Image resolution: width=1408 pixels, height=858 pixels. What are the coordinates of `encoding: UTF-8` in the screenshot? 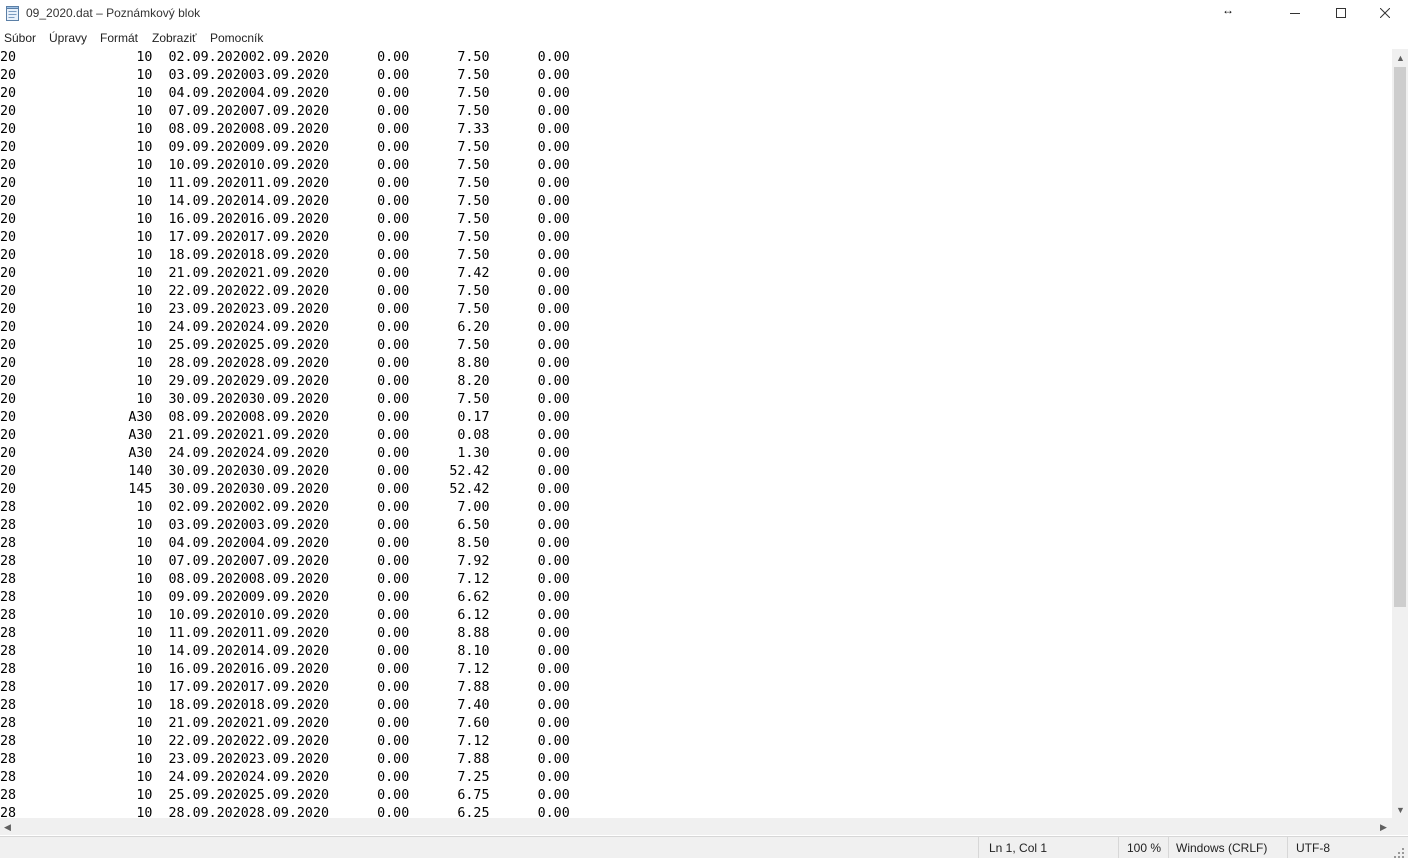 It's located at (1313, 848).